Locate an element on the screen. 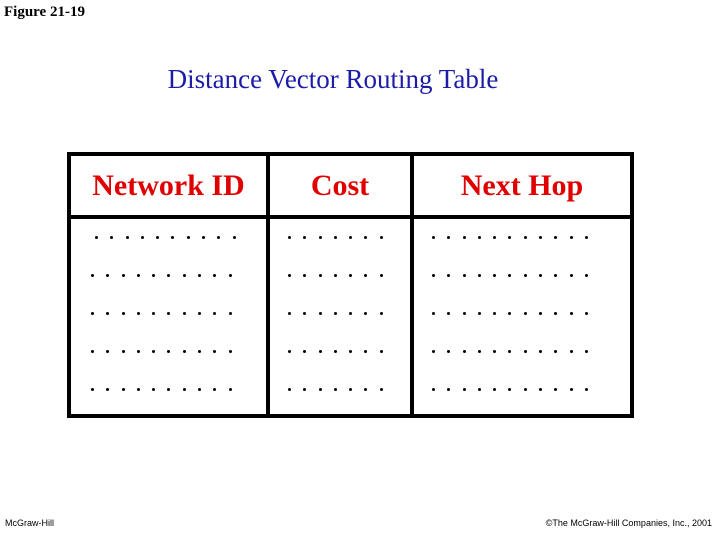  figure-label: Figure 21-19 is located at coordinates (44, 12).